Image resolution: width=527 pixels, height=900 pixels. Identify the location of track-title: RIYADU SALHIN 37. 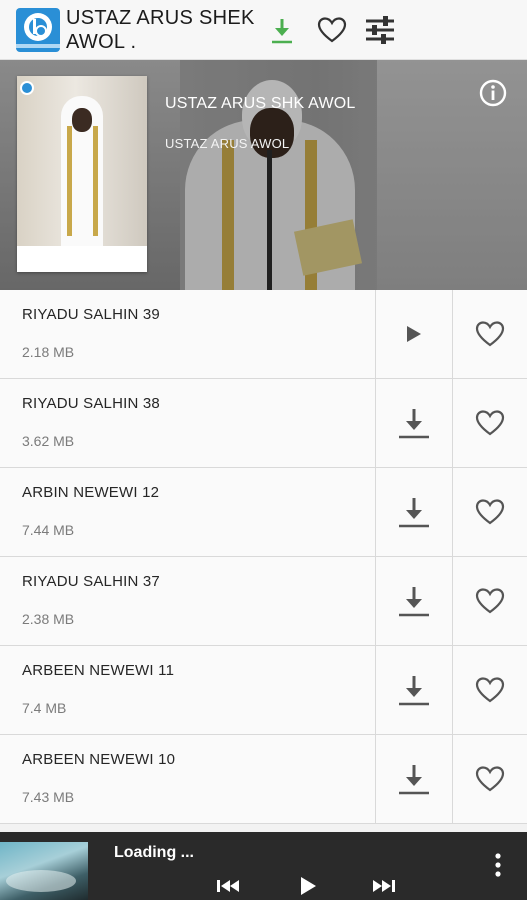
(91, 581).